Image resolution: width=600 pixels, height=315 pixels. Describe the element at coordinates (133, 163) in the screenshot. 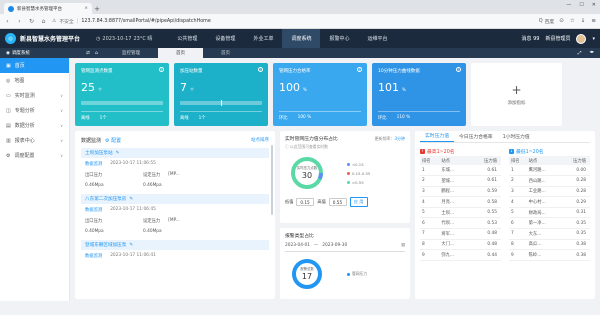

I see `site-datetime: 2023-10-17 11:06:55` at that location.